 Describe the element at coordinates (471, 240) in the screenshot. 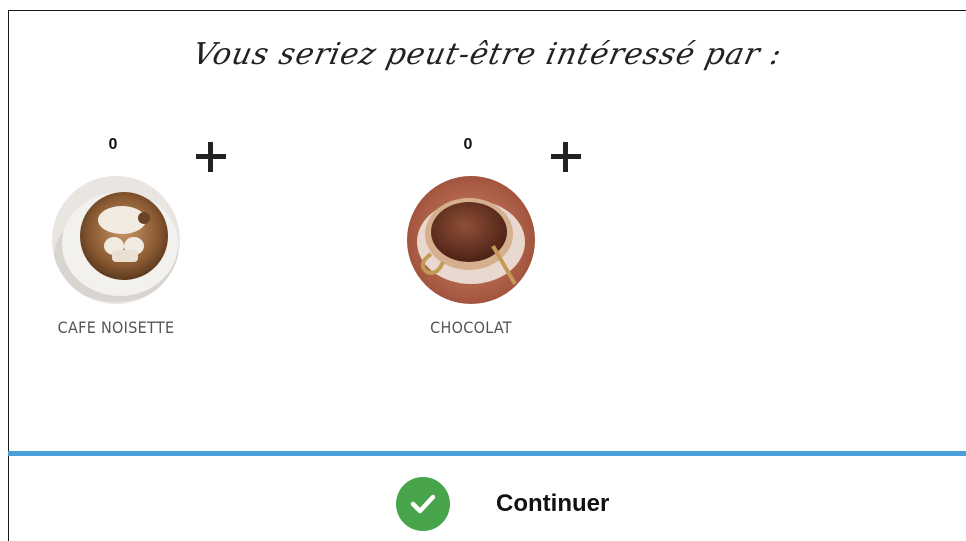

I see `chocolat-image` at that location.